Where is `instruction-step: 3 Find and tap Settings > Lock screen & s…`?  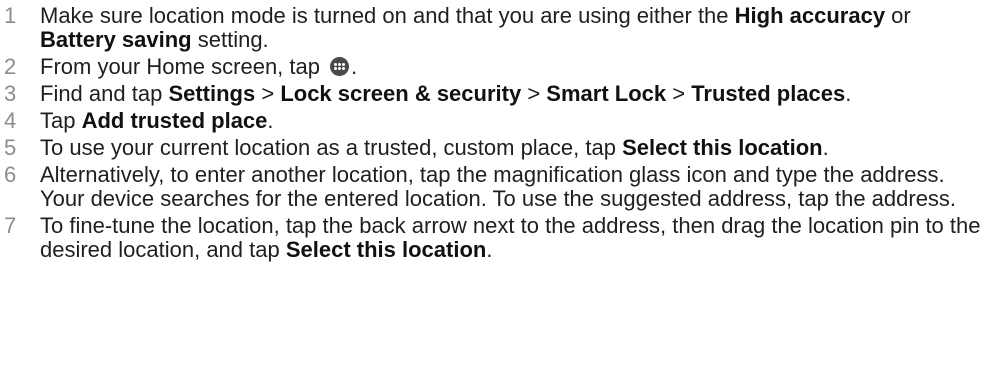 instruction-step: 3 Find and tap Settings > Lock screen & s… is located at coordinates (497, 94).